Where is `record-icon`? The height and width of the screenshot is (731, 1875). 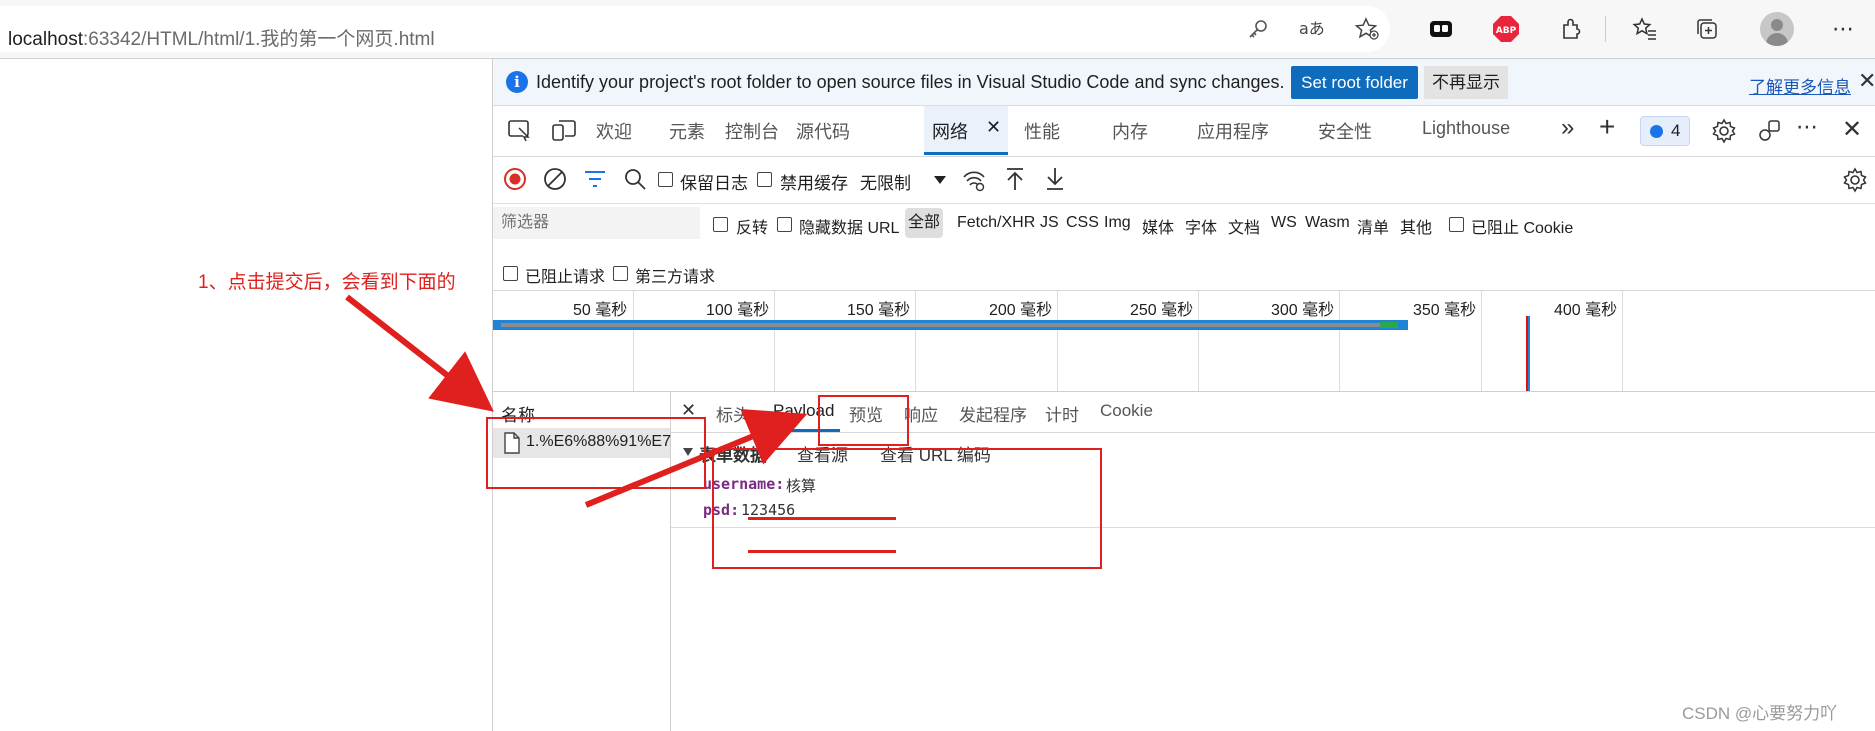
record-icon is located at coordinates (515, 181).